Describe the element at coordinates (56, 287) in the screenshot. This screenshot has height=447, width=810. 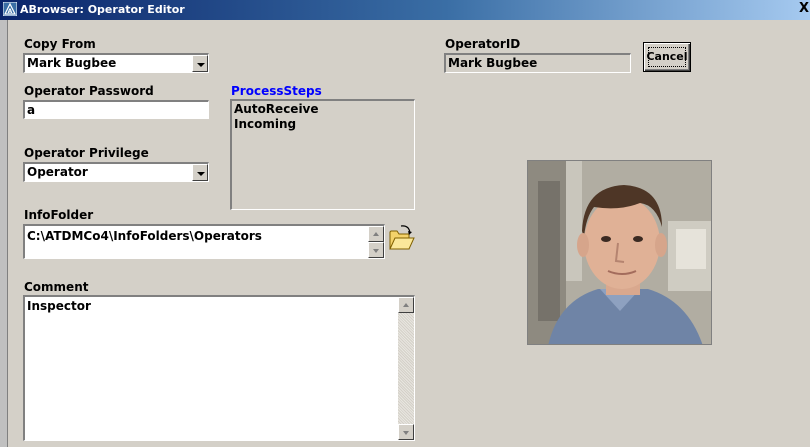
I see `comment-label: Comment` at that location.